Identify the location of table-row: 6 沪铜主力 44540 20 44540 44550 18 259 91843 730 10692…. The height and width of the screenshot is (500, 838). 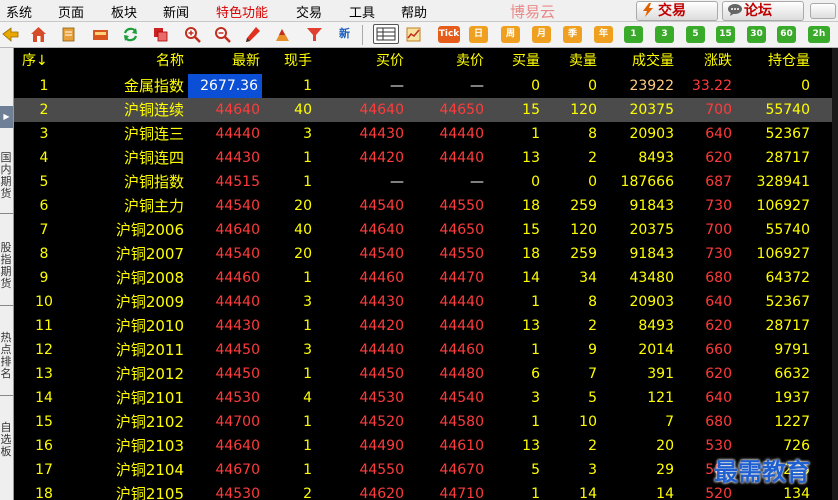
(426, 206).